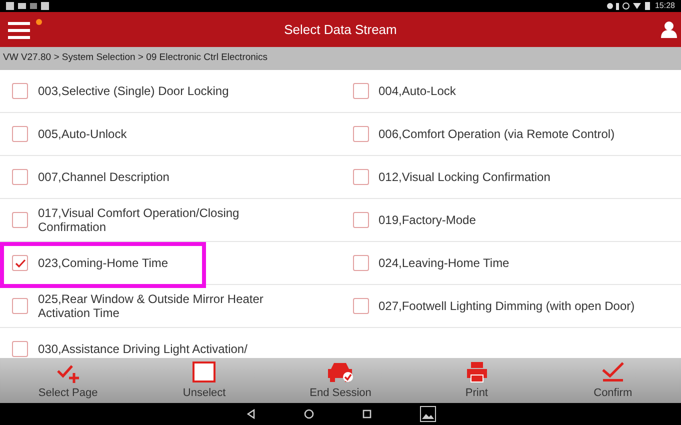 This screenshot has width=681, height=425. I want to click on list-item: 006,Comfort Operation (via Remote Control), so click(510, 134).